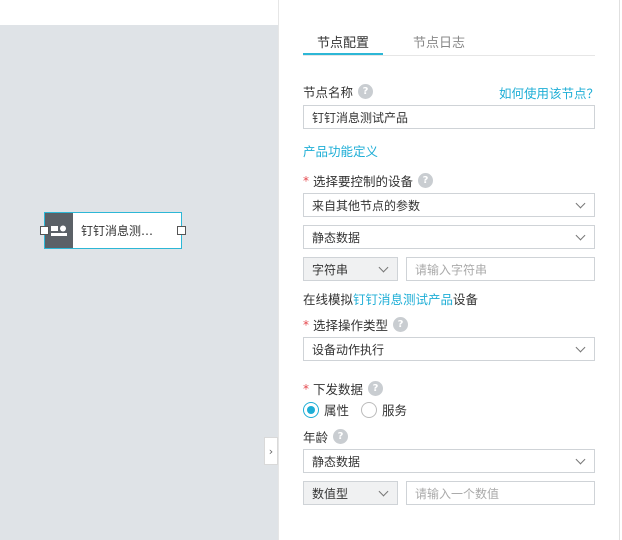  Describe the element at coordinates (316, 437) in the screenshot. I see `age-label: 年龄` at that location.